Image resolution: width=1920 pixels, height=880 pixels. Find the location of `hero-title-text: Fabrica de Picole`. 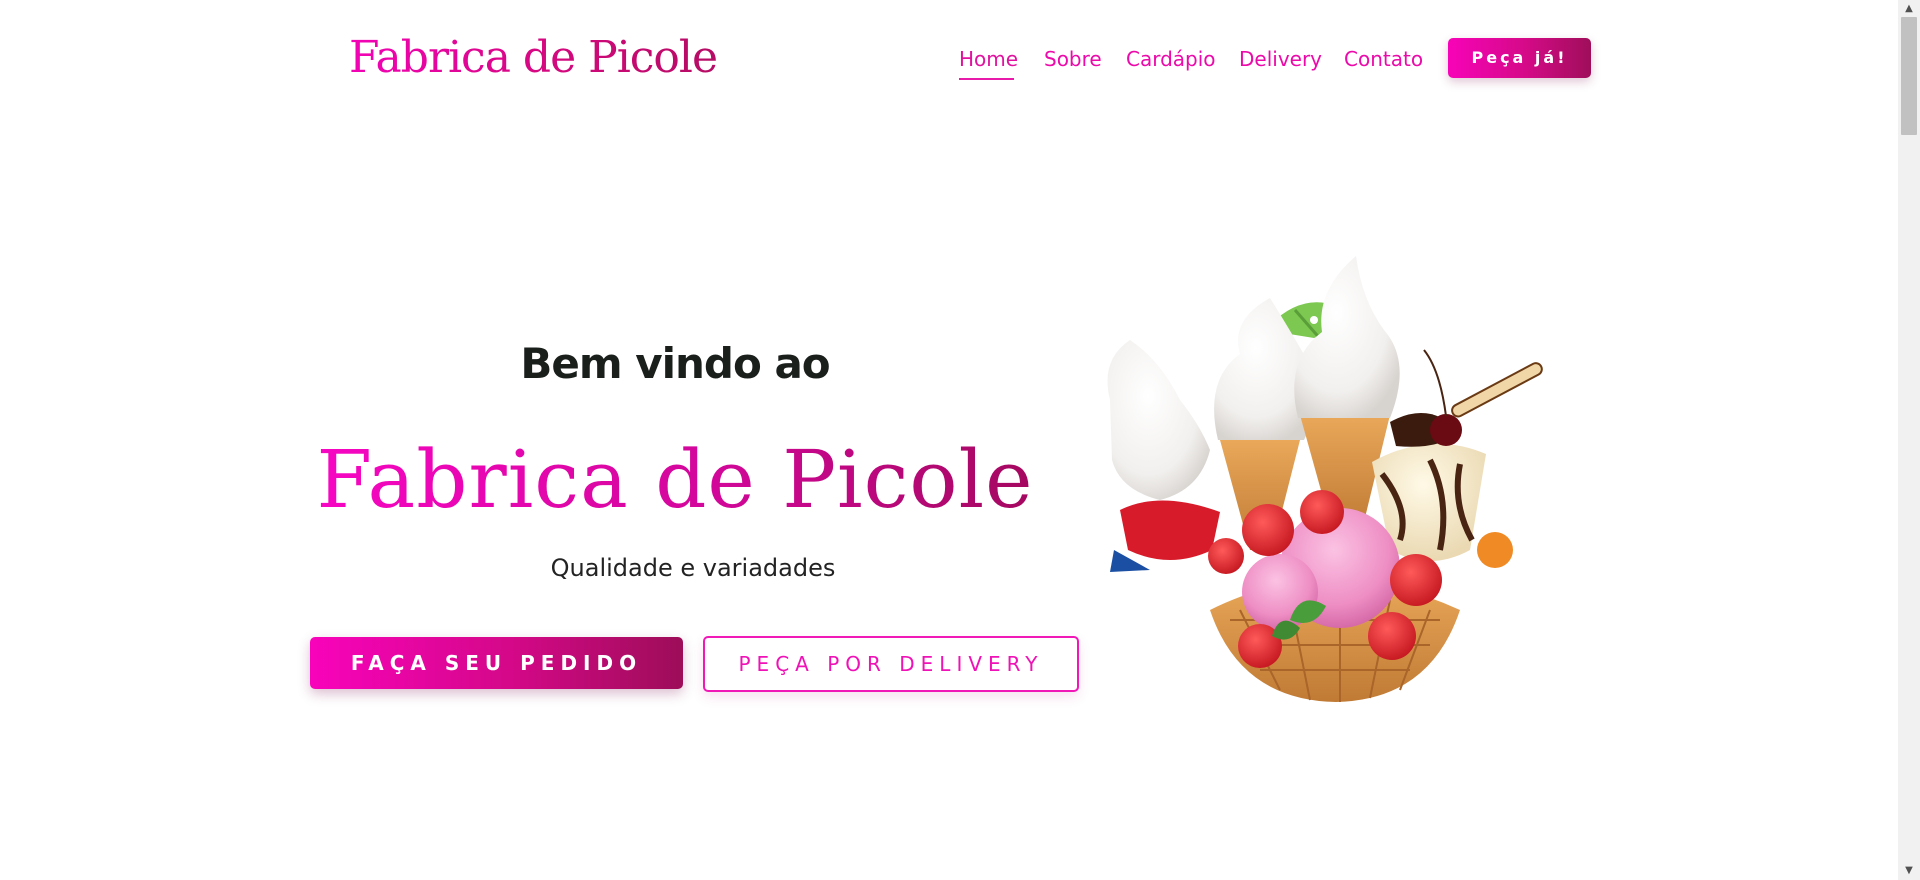

hero-title-text: Fabrica de Picole is located at coordinates (675, 479).